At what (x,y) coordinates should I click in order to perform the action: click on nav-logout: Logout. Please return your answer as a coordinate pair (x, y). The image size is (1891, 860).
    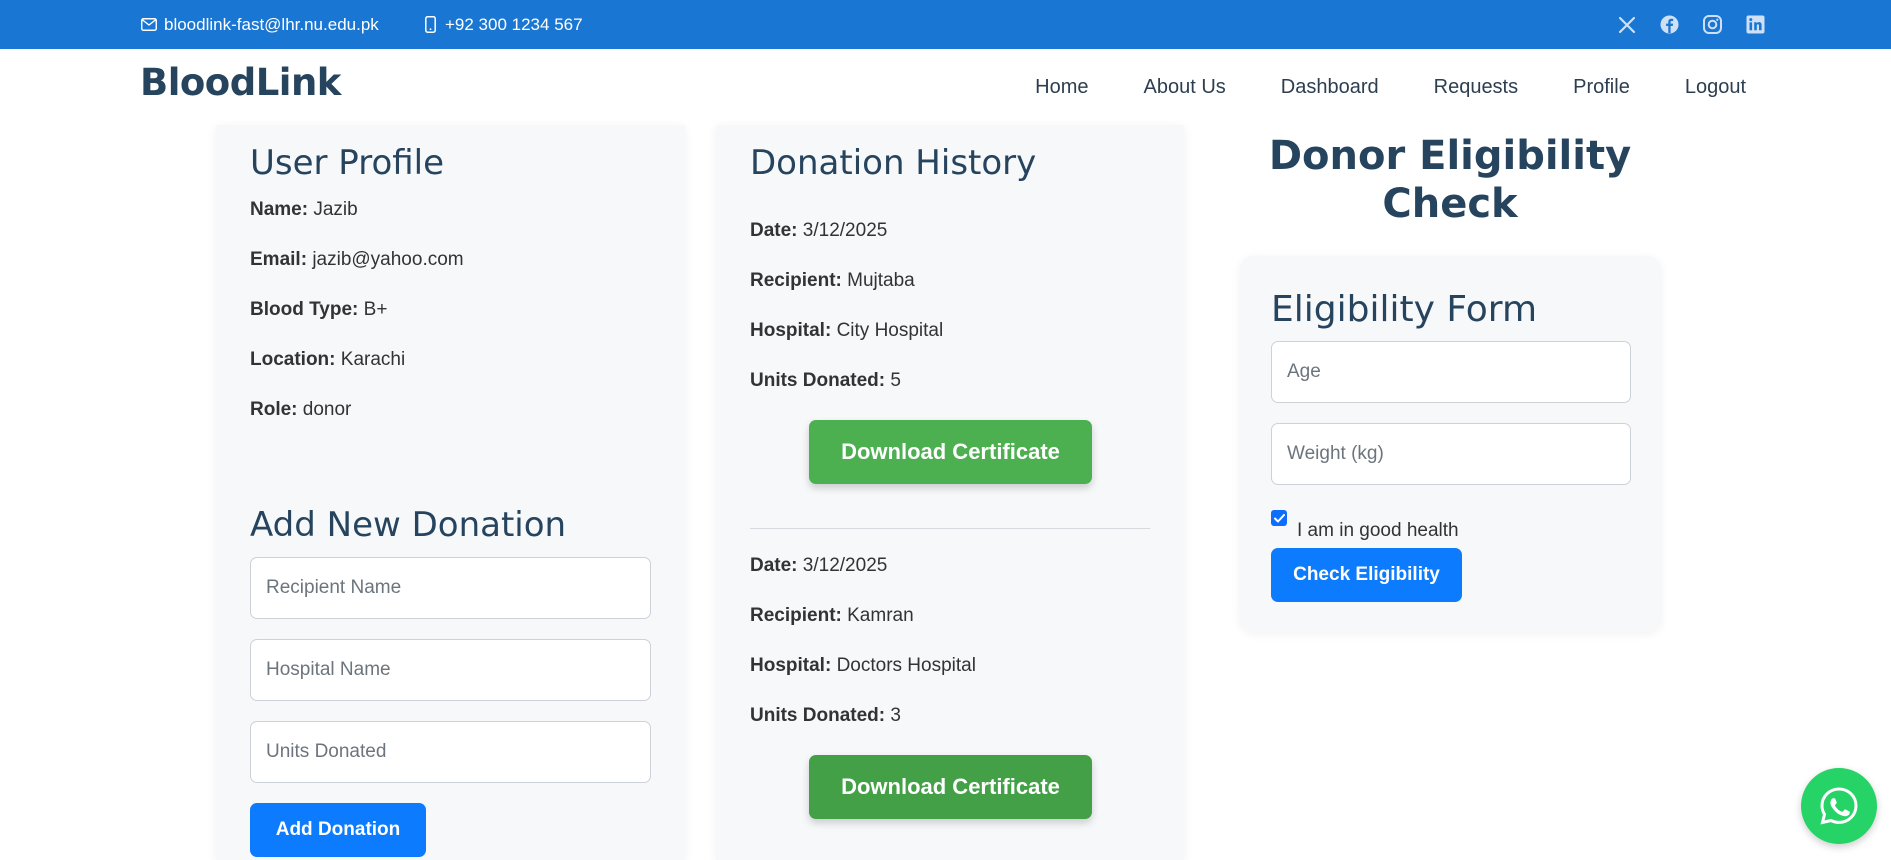
    Looking at the image, I should click on (1715, 87).